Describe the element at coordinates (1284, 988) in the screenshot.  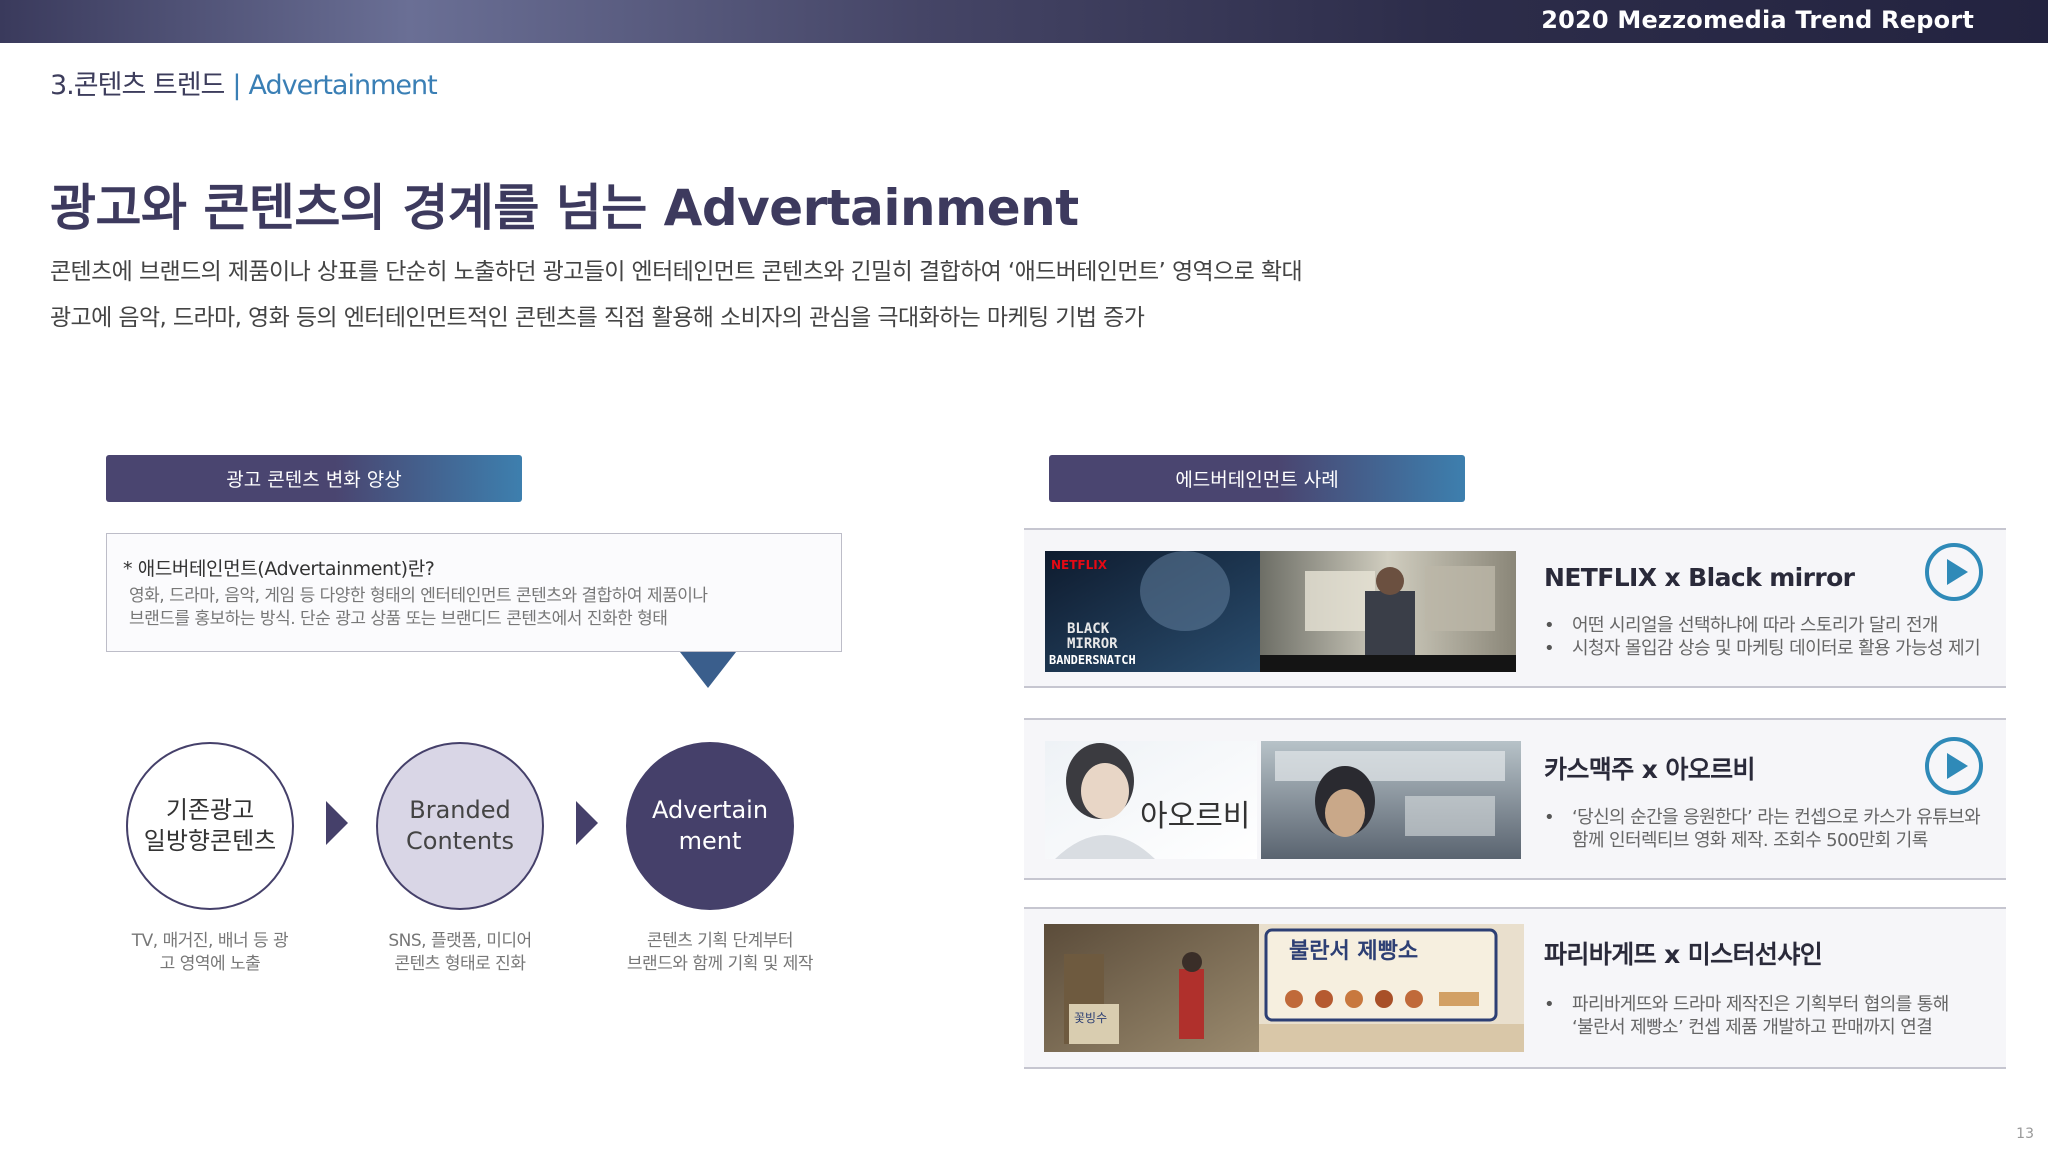
I see `parisbaguette-thumbnail: 꽃빙수 불란서 제빵소` at that location.